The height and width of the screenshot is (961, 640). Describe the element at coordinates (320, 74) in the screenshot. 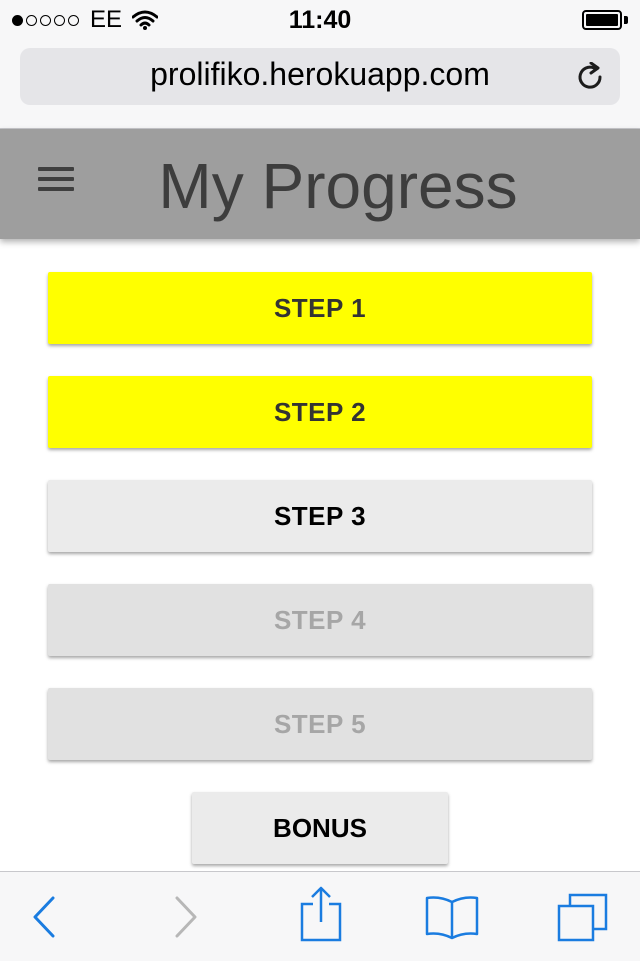

I see `url-text: prolifiko.herokuapp.com` at that location.